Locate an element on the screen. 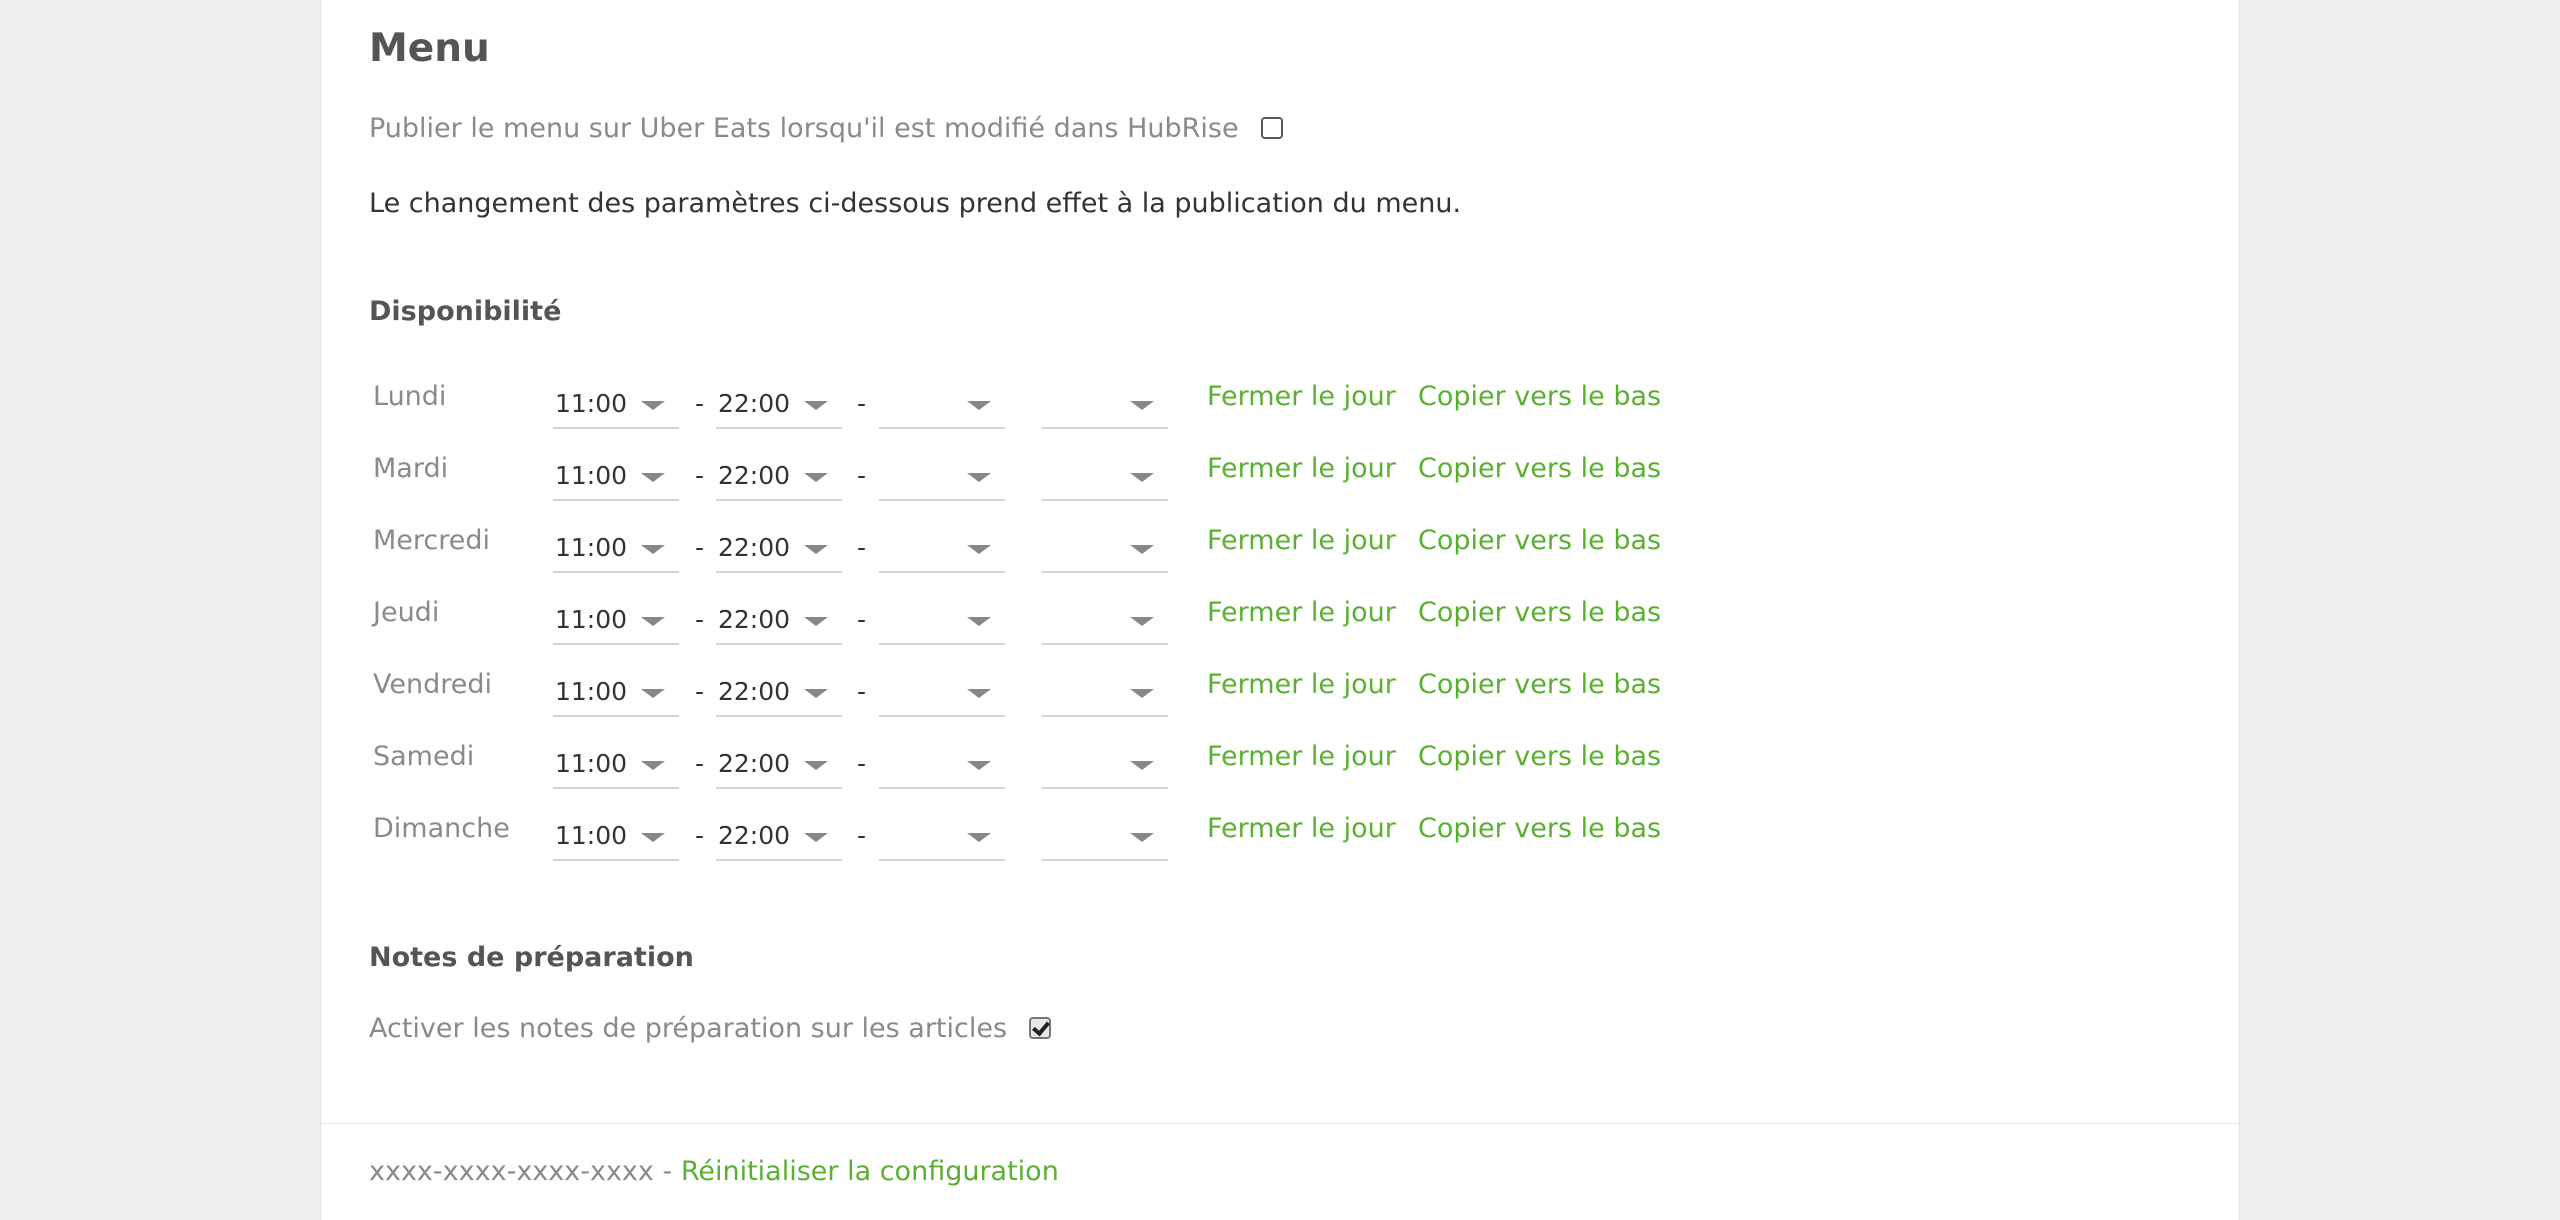 The image size is (2560, 1220). day-label: Jeudi is located at coordinates (406, 612).